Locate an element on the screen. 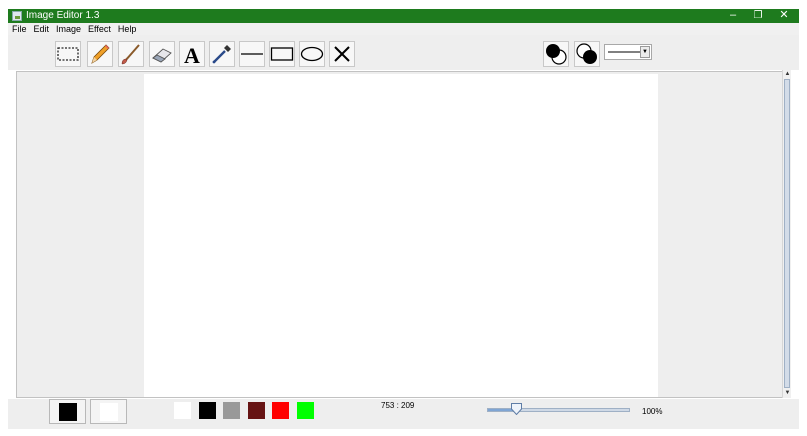 The height and width of the screenshot is (436, 807). fill-background-button is located at coordinates (587, 54).